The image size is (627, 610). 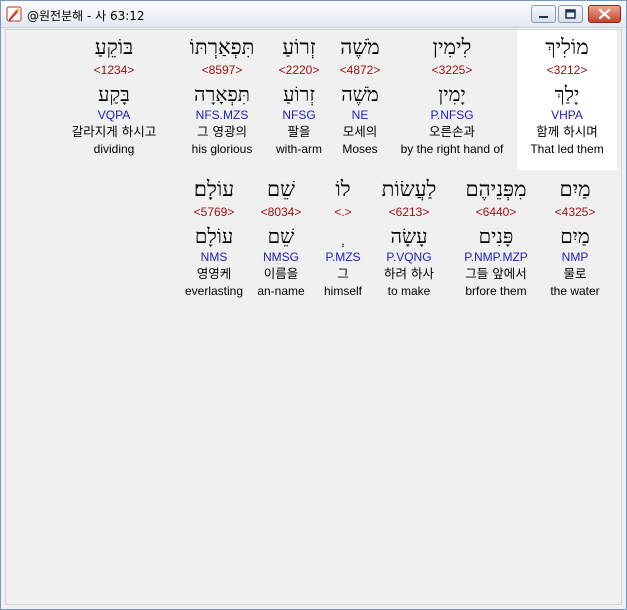 I want to click on window-title: @원전분해 - 사 63:12, so click(x=86, y=16).